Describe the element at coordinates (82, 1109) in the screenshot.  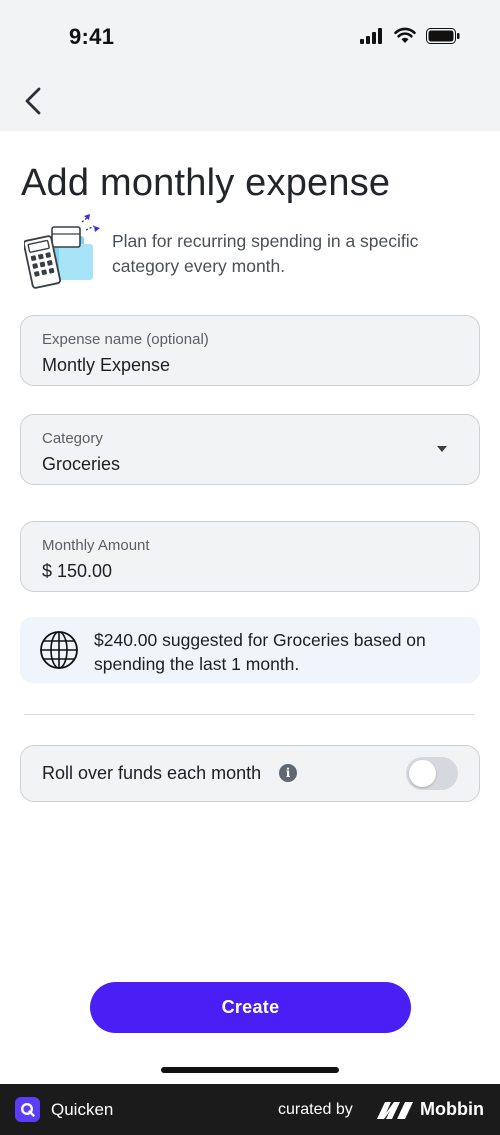
I see `app-name: Quicken` at that location.